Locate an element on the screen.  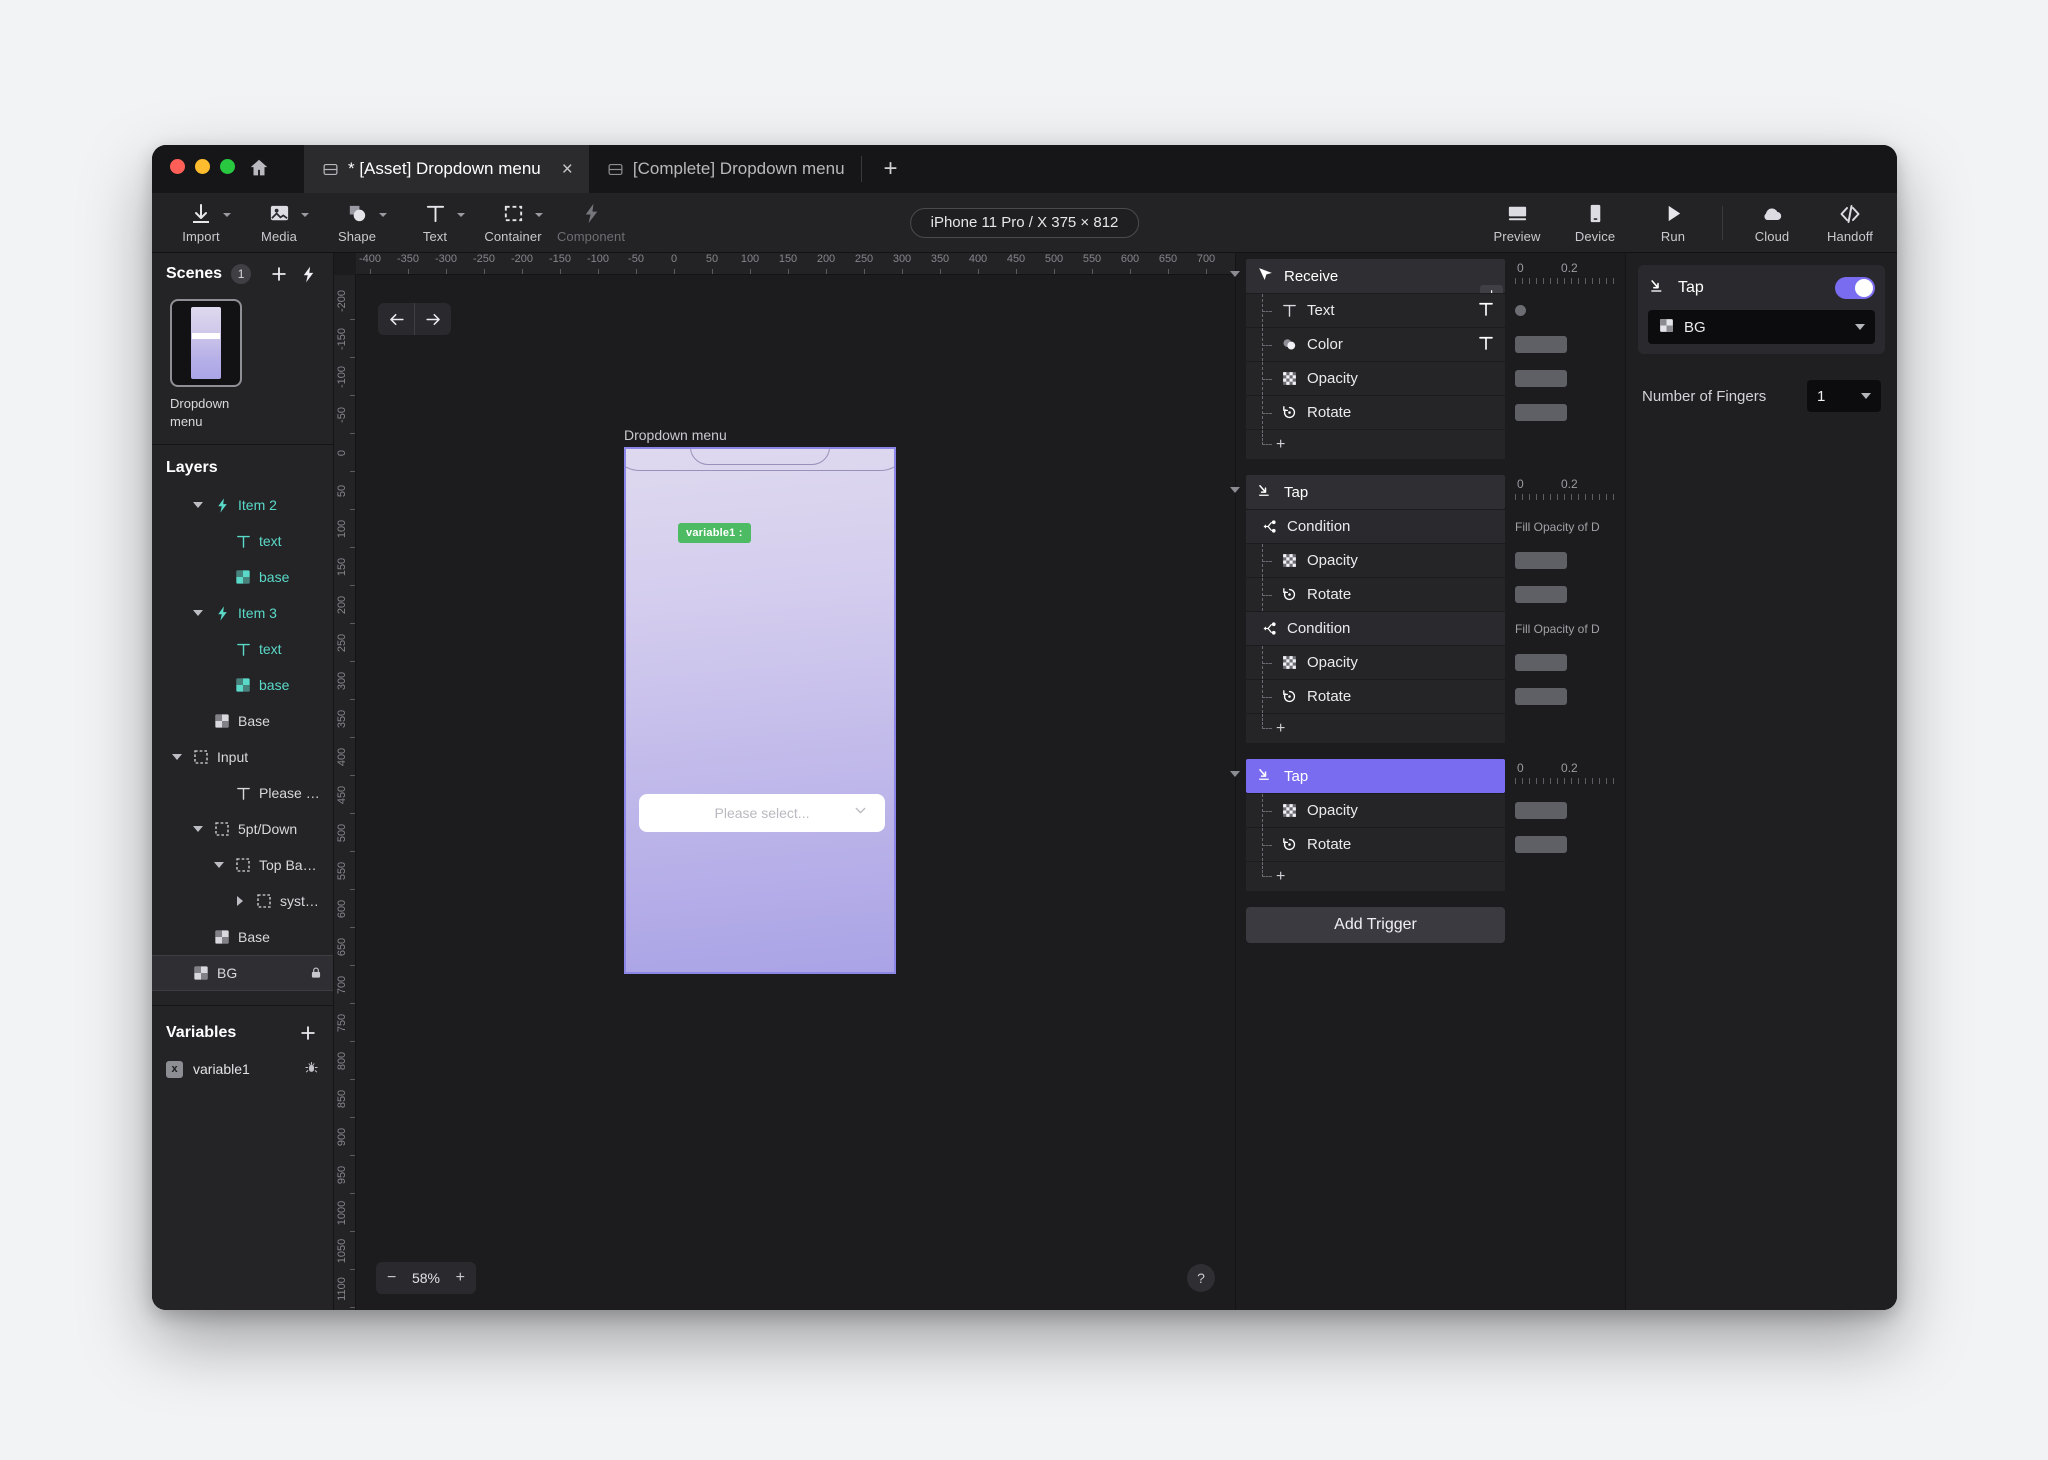
run-button: Run is located at coordinates (1673, 223).